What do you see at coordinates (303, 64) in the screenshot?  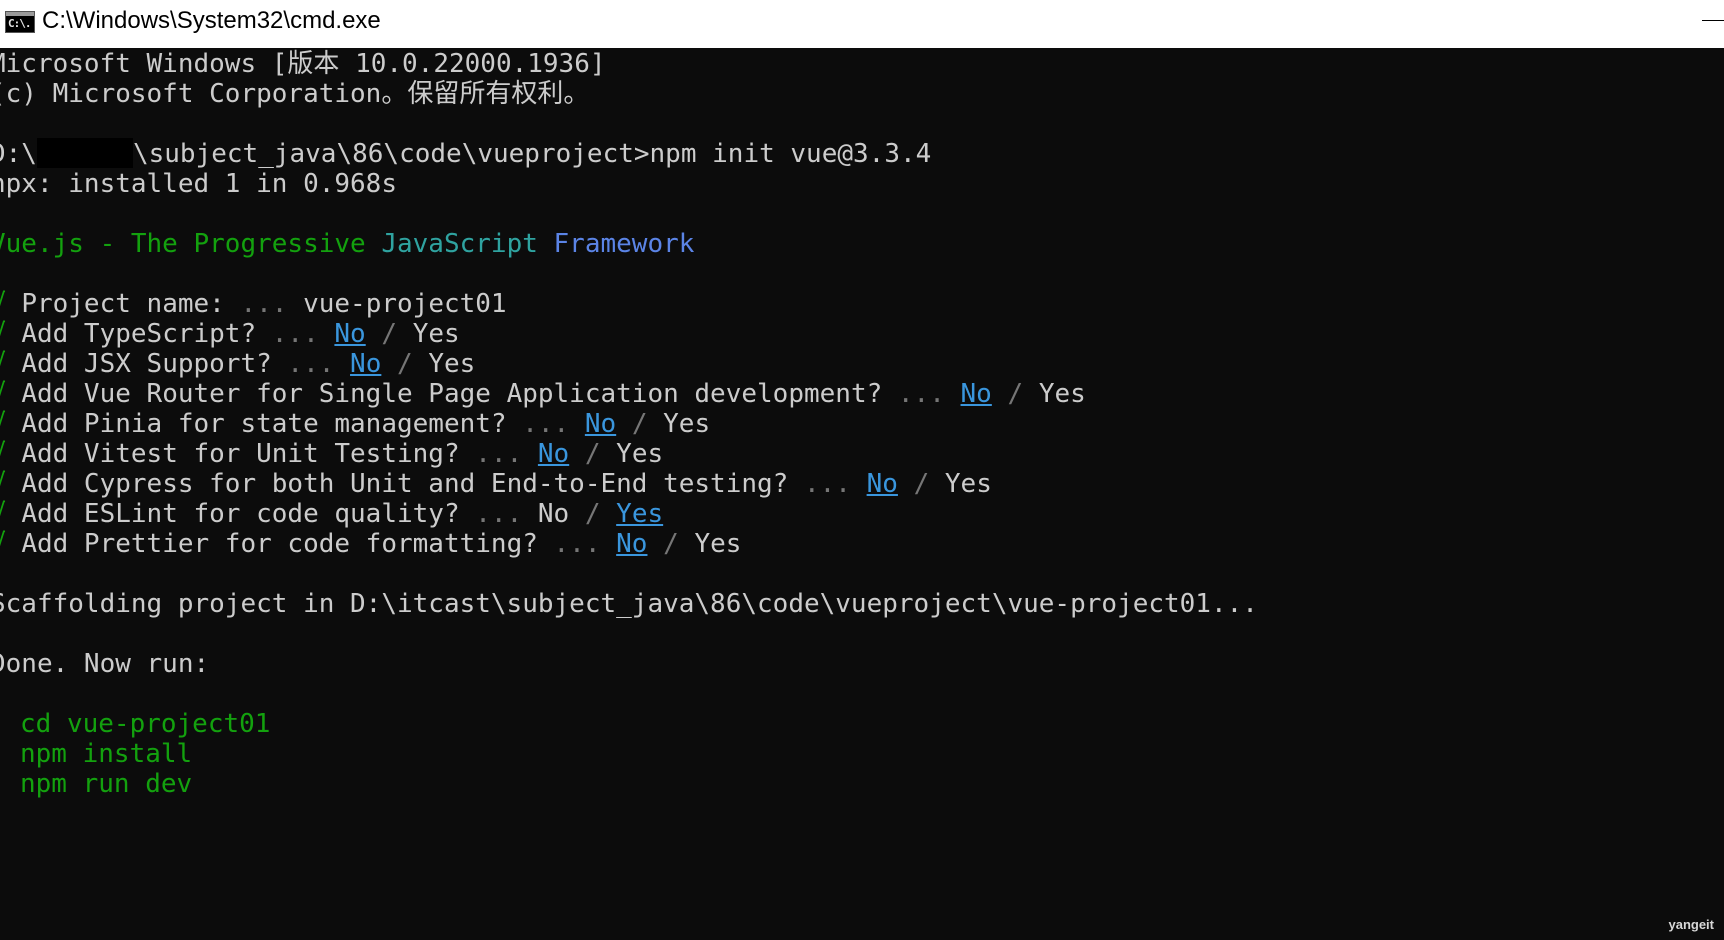 I see `banner-line-1: Microsoft Windows [版本 10.0.22000.1936]` at bounding box center [303, 64].